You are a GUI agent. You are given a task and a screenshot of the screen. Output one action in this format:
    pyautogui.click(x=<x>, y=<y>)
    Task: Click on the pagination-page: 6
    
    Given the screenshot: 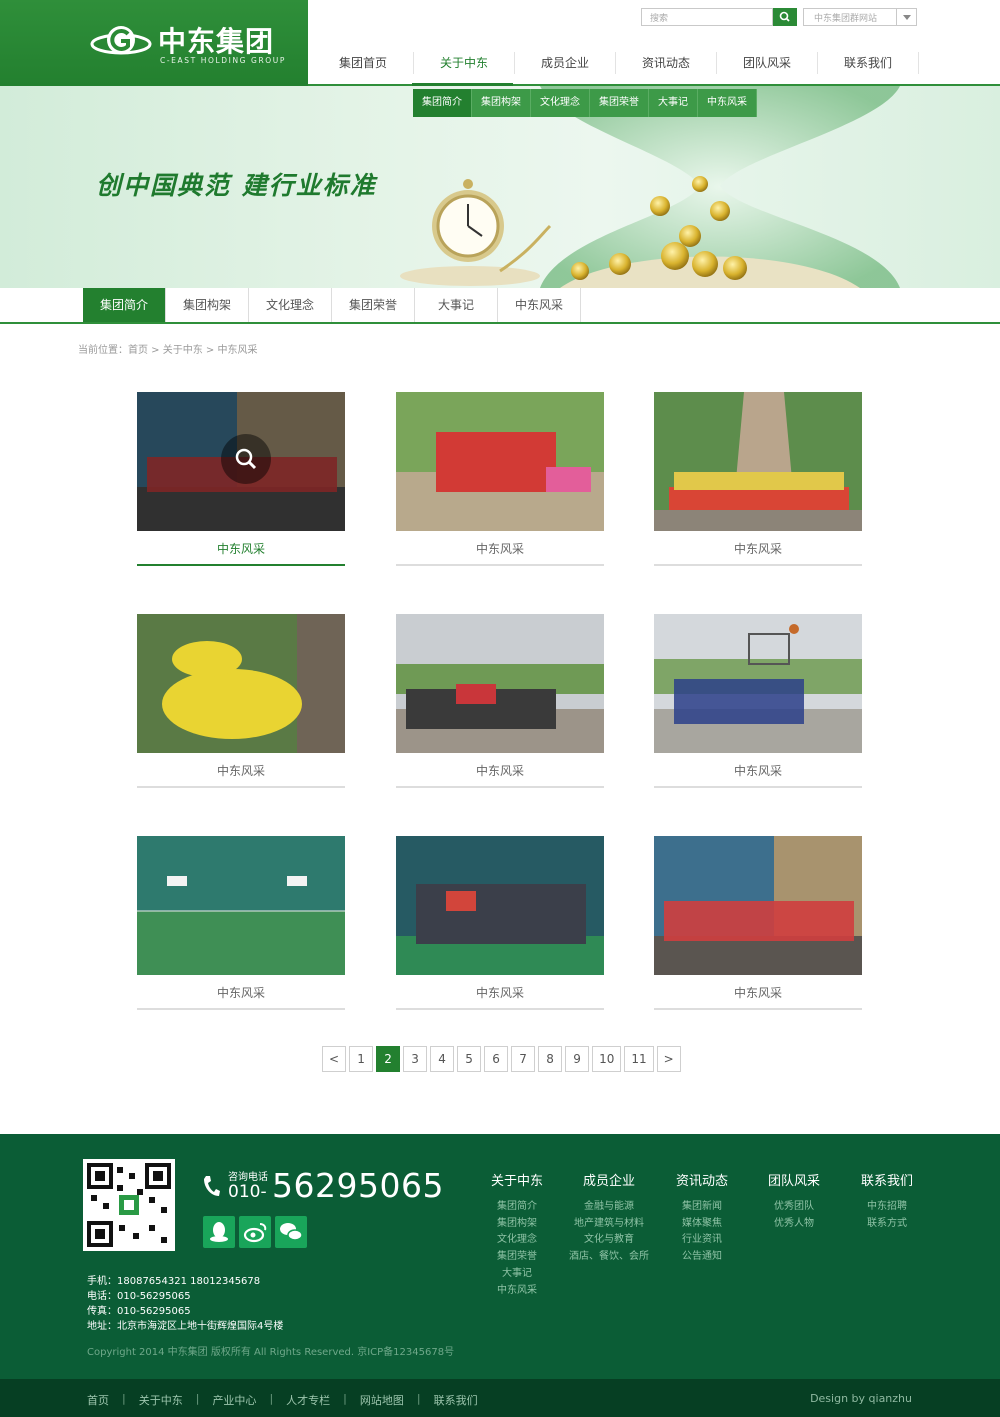 What is the action you would take?
    pyautogui.click(x=496, y=1059)
    